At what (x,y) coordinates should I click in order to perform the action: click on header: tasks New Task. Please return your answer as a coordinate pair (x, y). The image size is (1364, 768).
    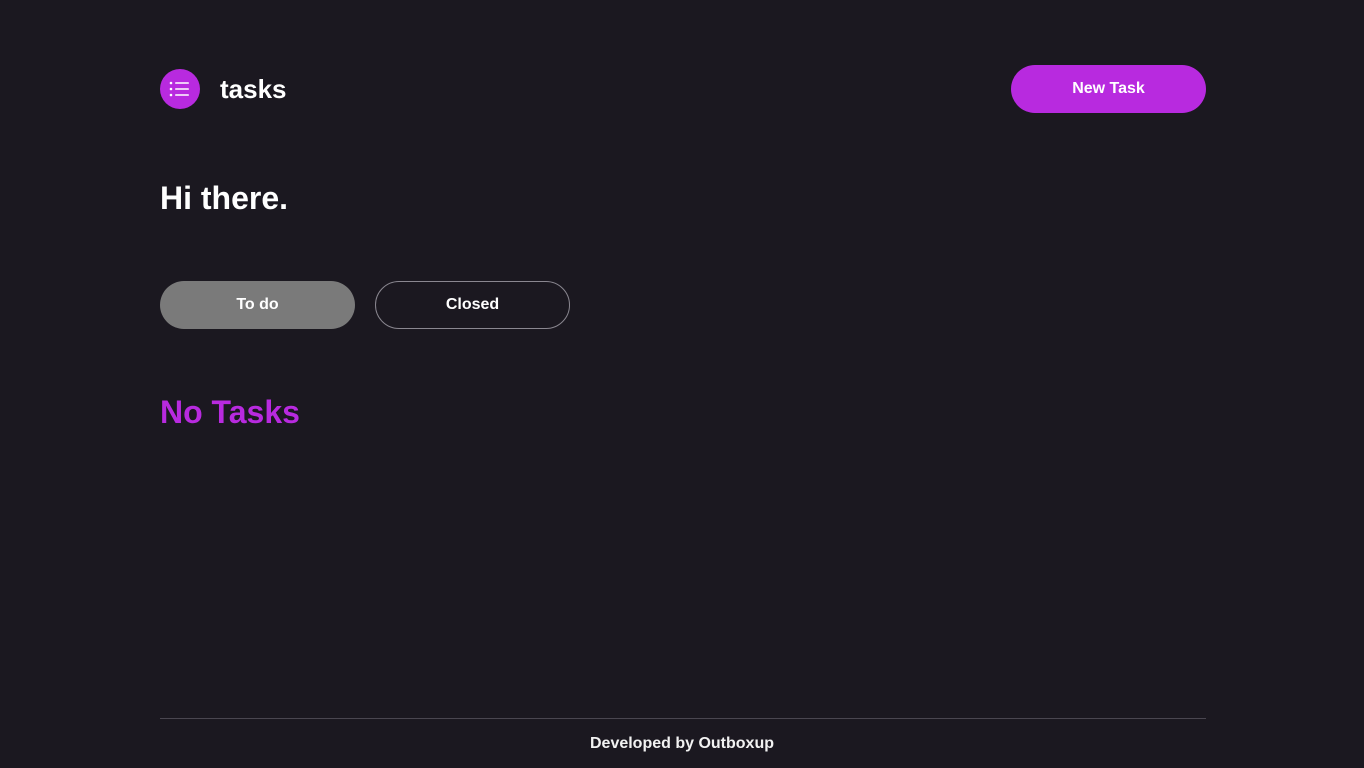
    Looking at the image, I should click on (683, 89).